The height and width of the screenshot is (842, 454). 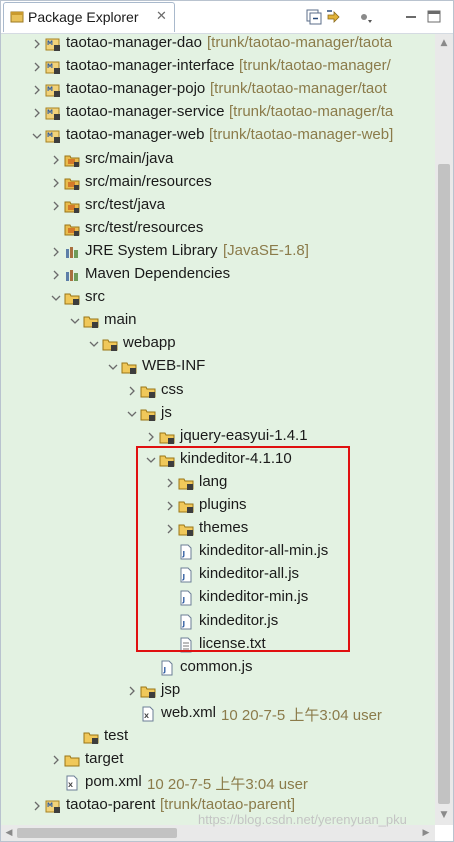 I want to click on tree-item: css, so click(x=218, y=391).